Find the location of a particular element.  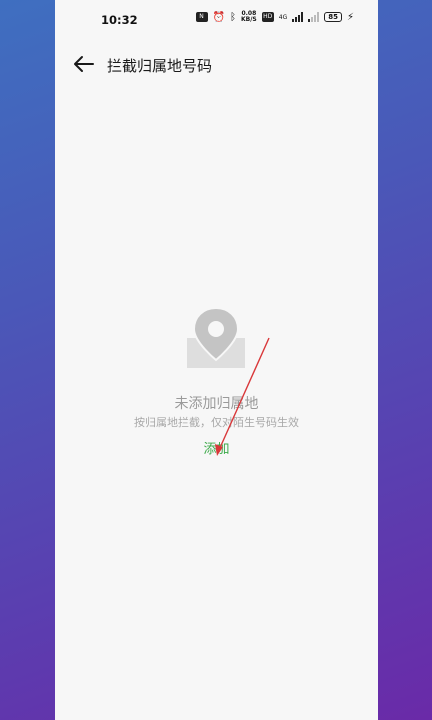

signal-bars-icon is located at coordinates (298, 17).